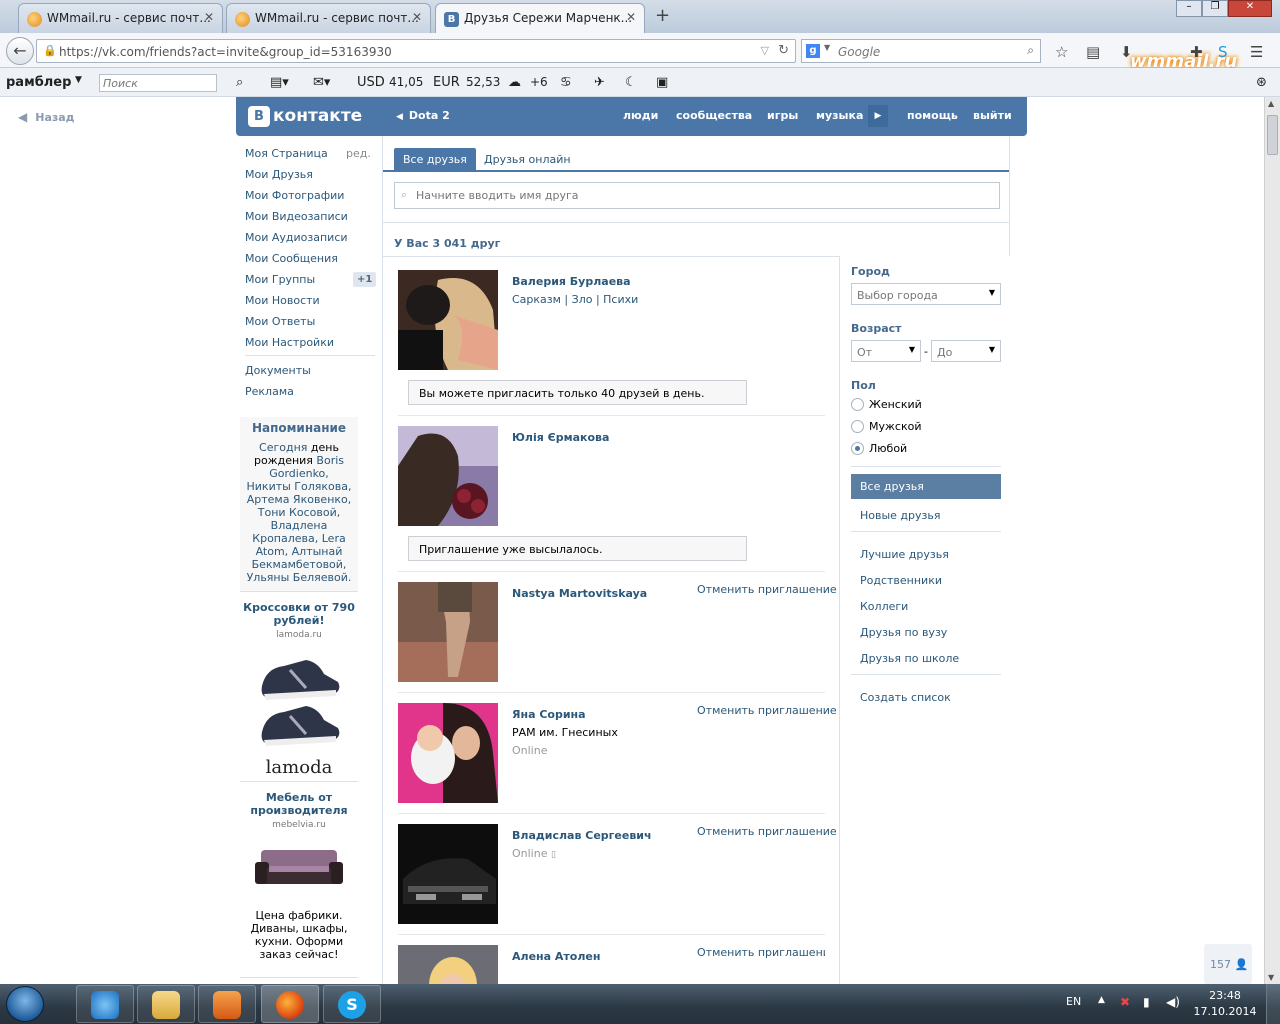 The image size is (1280, 1024). What do you see at coordinates (905, 697) in the screenshot?
I see `create-list-link: Создать список` at bounding box center [905, 697].